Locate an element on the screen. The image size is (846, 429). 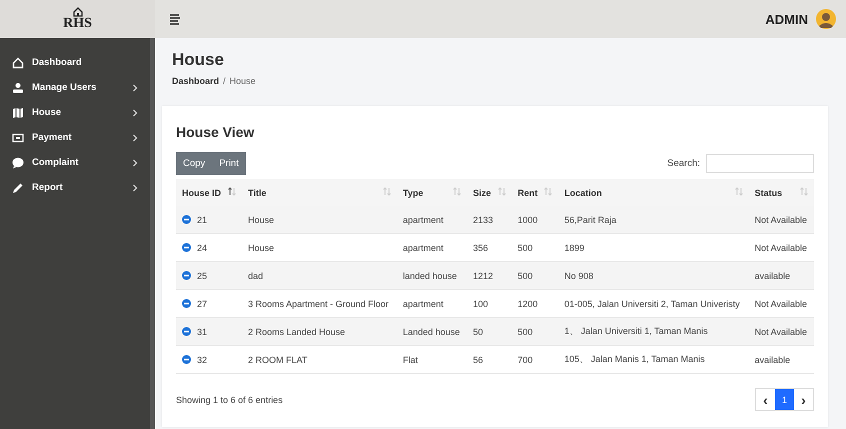
table-cell: 1000 is located at coordinates (535, 220).